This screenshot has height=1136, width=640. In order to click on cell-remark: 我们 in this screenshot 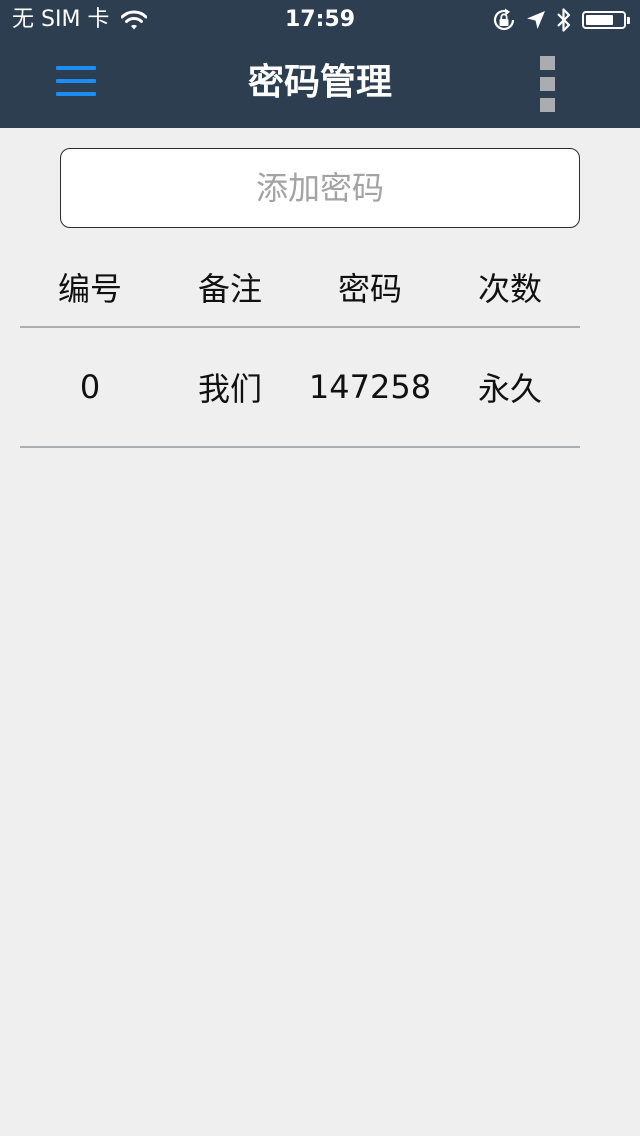, I will do `click(229, 389)`.